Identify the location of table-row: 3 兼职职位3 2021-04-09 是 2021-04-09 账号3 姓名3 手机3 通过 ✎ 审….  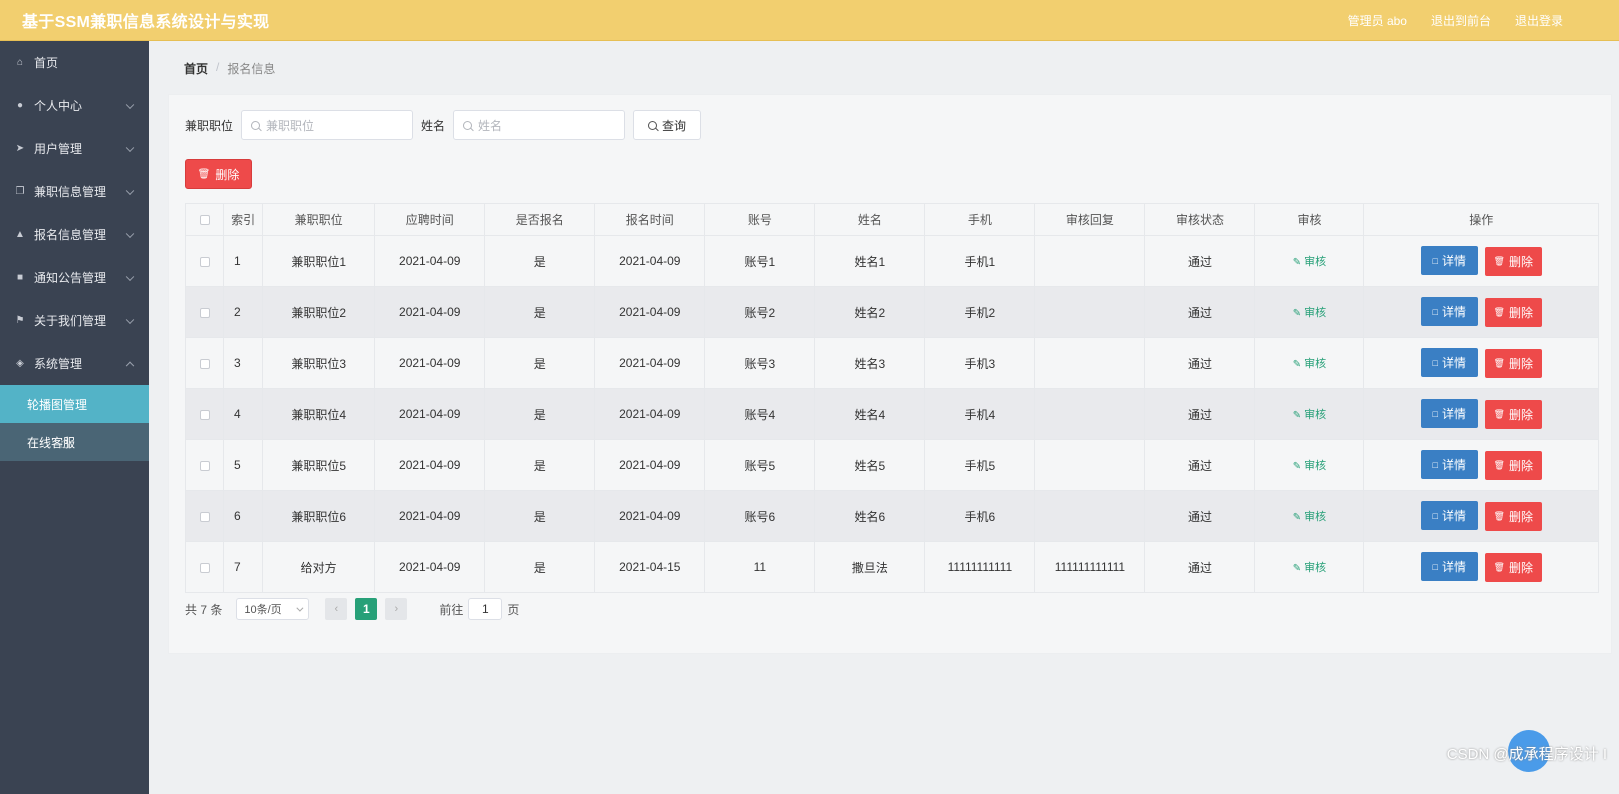
(892, 363).